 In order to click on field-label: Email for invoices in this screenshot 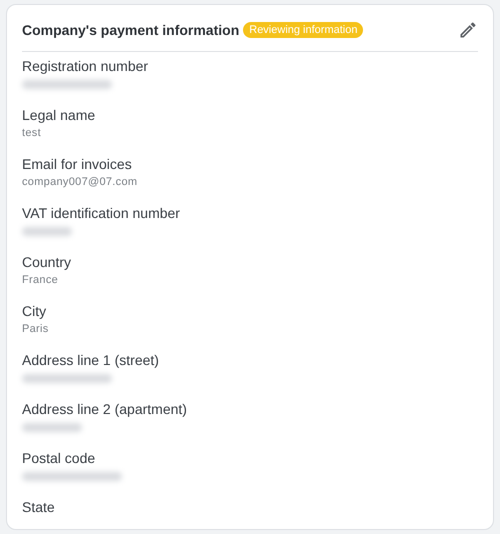, I will do `click(77, 164)`.